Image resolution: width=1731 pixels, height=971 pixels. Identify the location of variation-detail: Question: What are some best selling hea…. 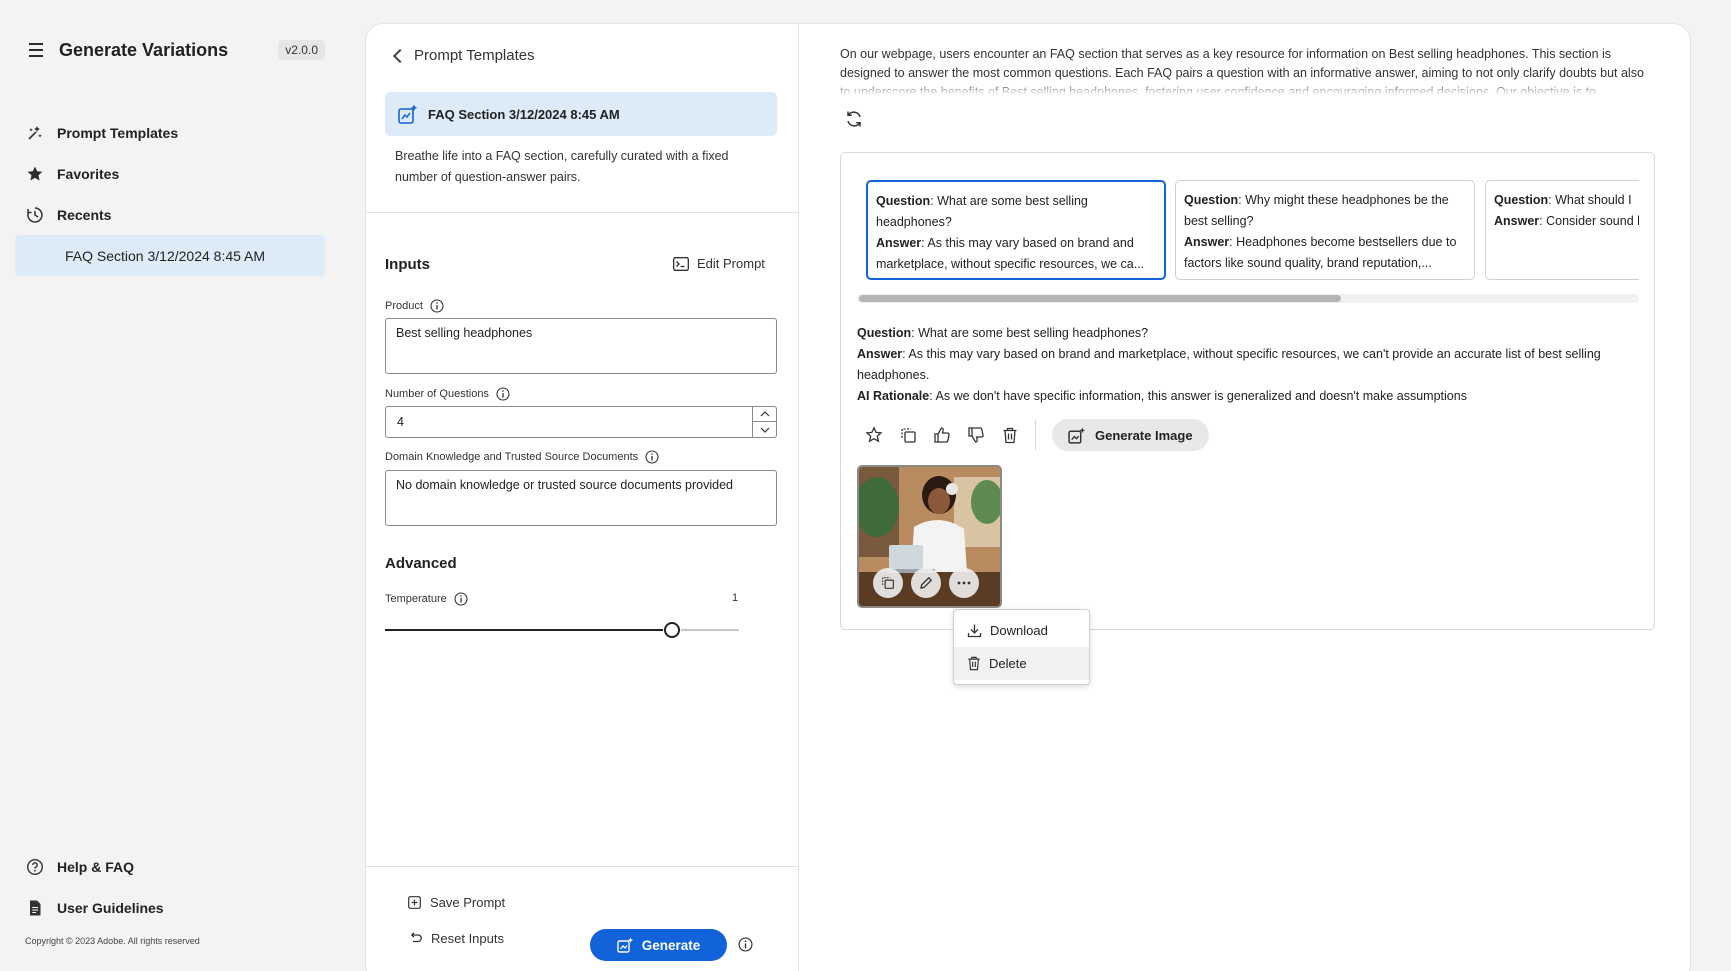
(1252, 365).